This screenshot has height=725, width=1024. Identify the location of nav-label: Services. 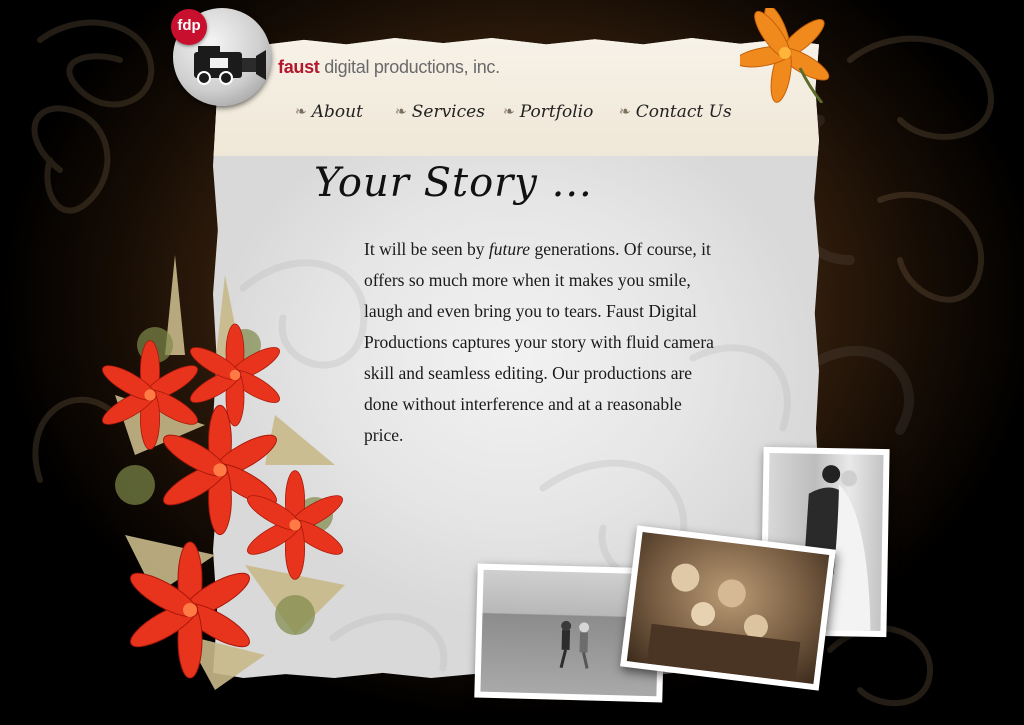
(448, 112).